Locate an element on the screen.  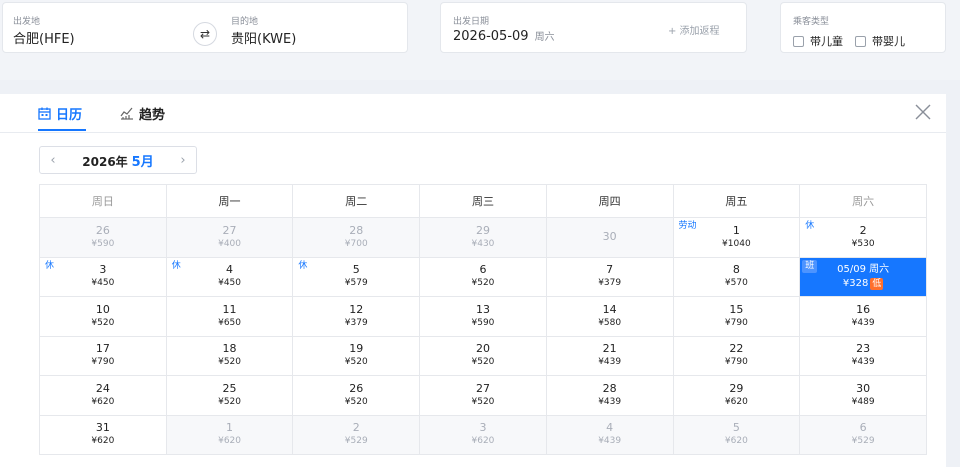
calendar-day: 23 ¥439 is located at coordinates (863, 355).